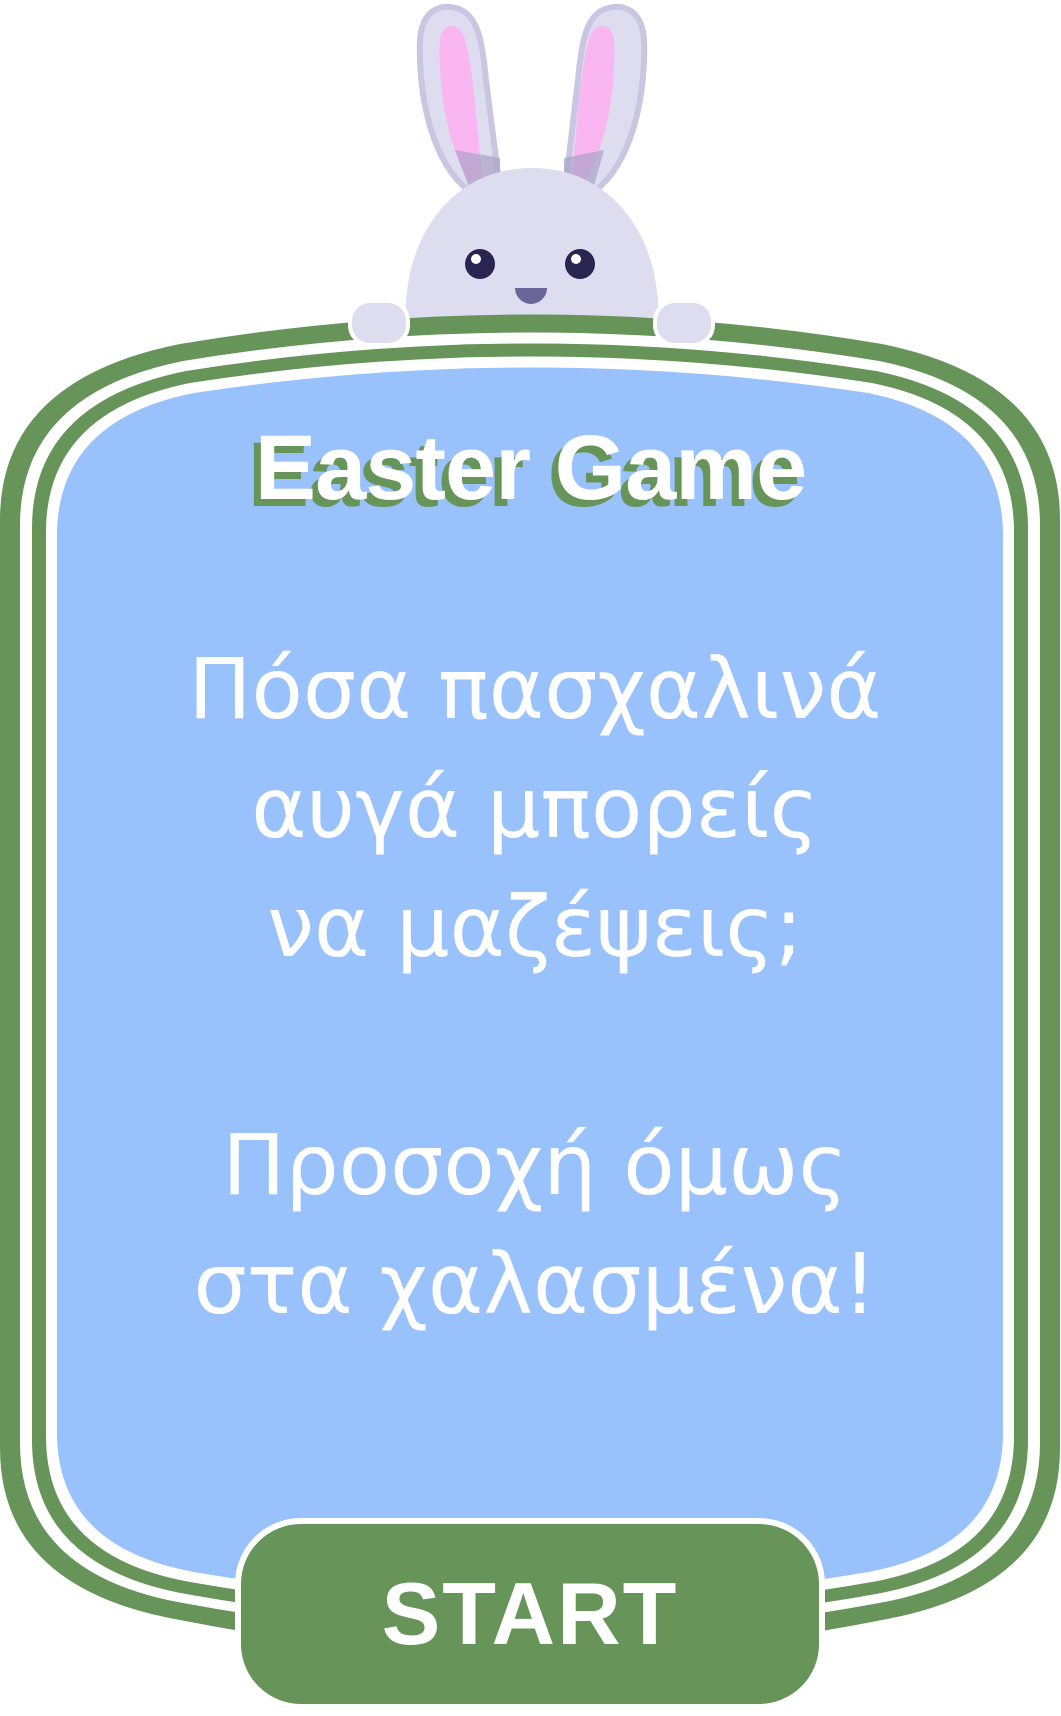 The height and width of the screenshot is (1716, 1061). Describe the element at coordinates (531, 468) in the screenshot. I see `game-title: Easter Game` at that location.